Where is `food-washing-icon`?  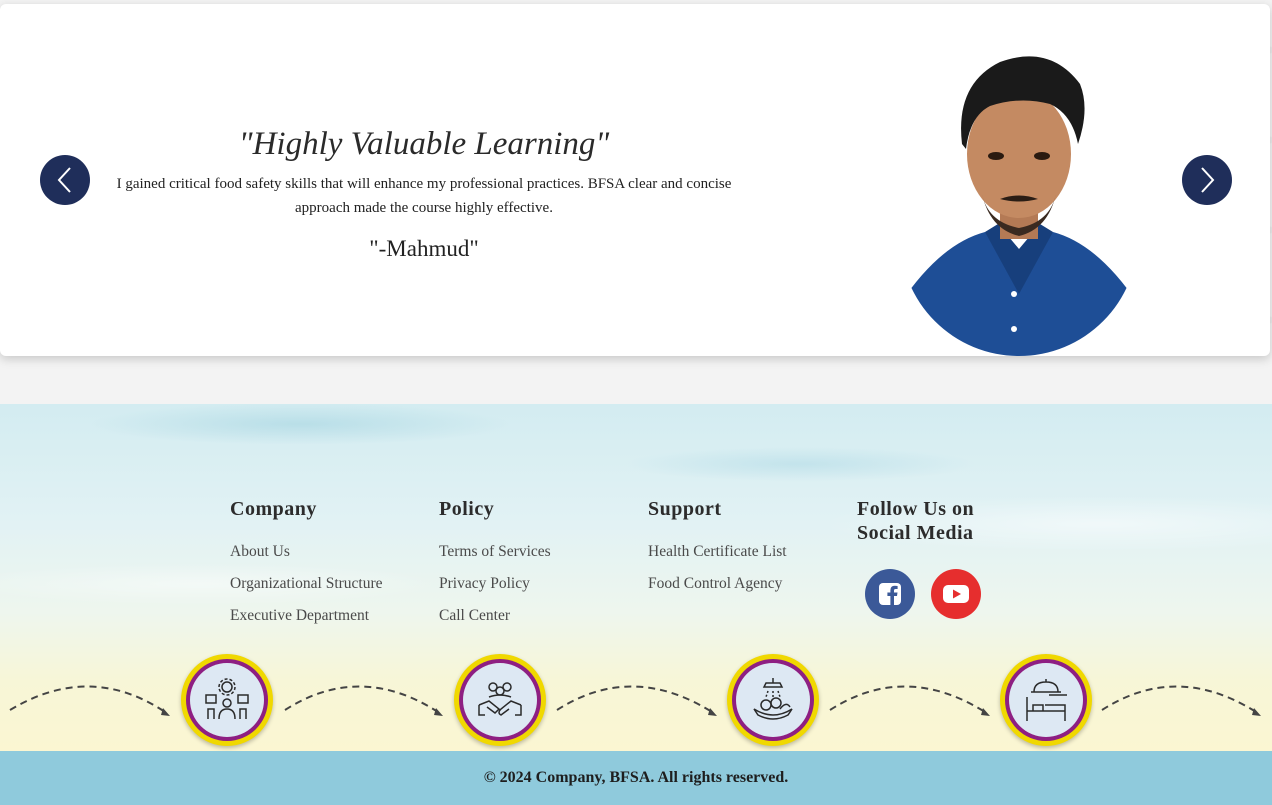 food-washing-icon is located at coordinates (773, 699).